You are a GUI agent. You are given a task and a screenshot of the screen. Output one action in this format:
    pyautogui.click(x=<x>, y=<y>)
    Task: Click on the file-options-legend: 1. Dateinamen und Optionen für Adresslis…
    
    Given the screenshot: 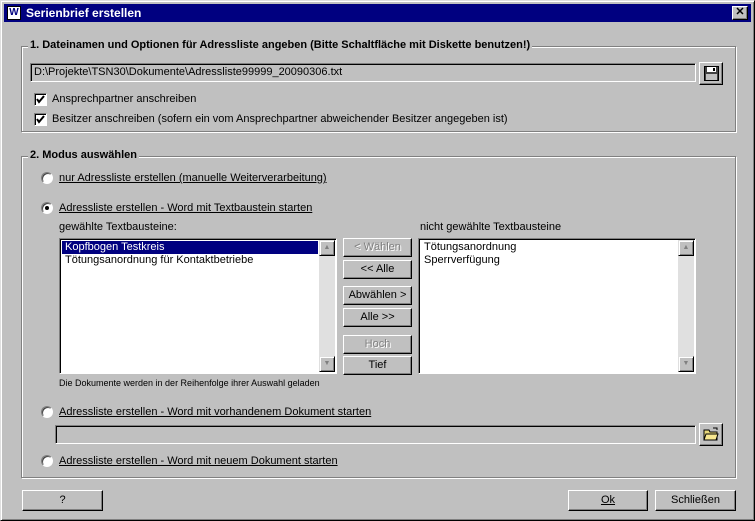 What is the action you would take?
    pyautogui.click(x=280, y=45)
    